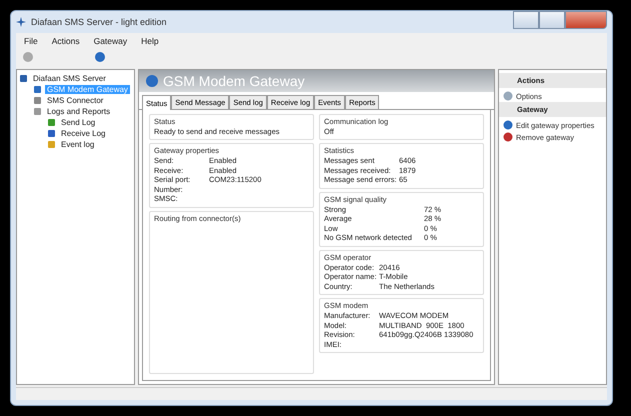 This screenshot has height=416, width=631. What do you see at coordinates (28, 57) in the screenshot?
I see `circle-icon` at bounding box center [28, 57].